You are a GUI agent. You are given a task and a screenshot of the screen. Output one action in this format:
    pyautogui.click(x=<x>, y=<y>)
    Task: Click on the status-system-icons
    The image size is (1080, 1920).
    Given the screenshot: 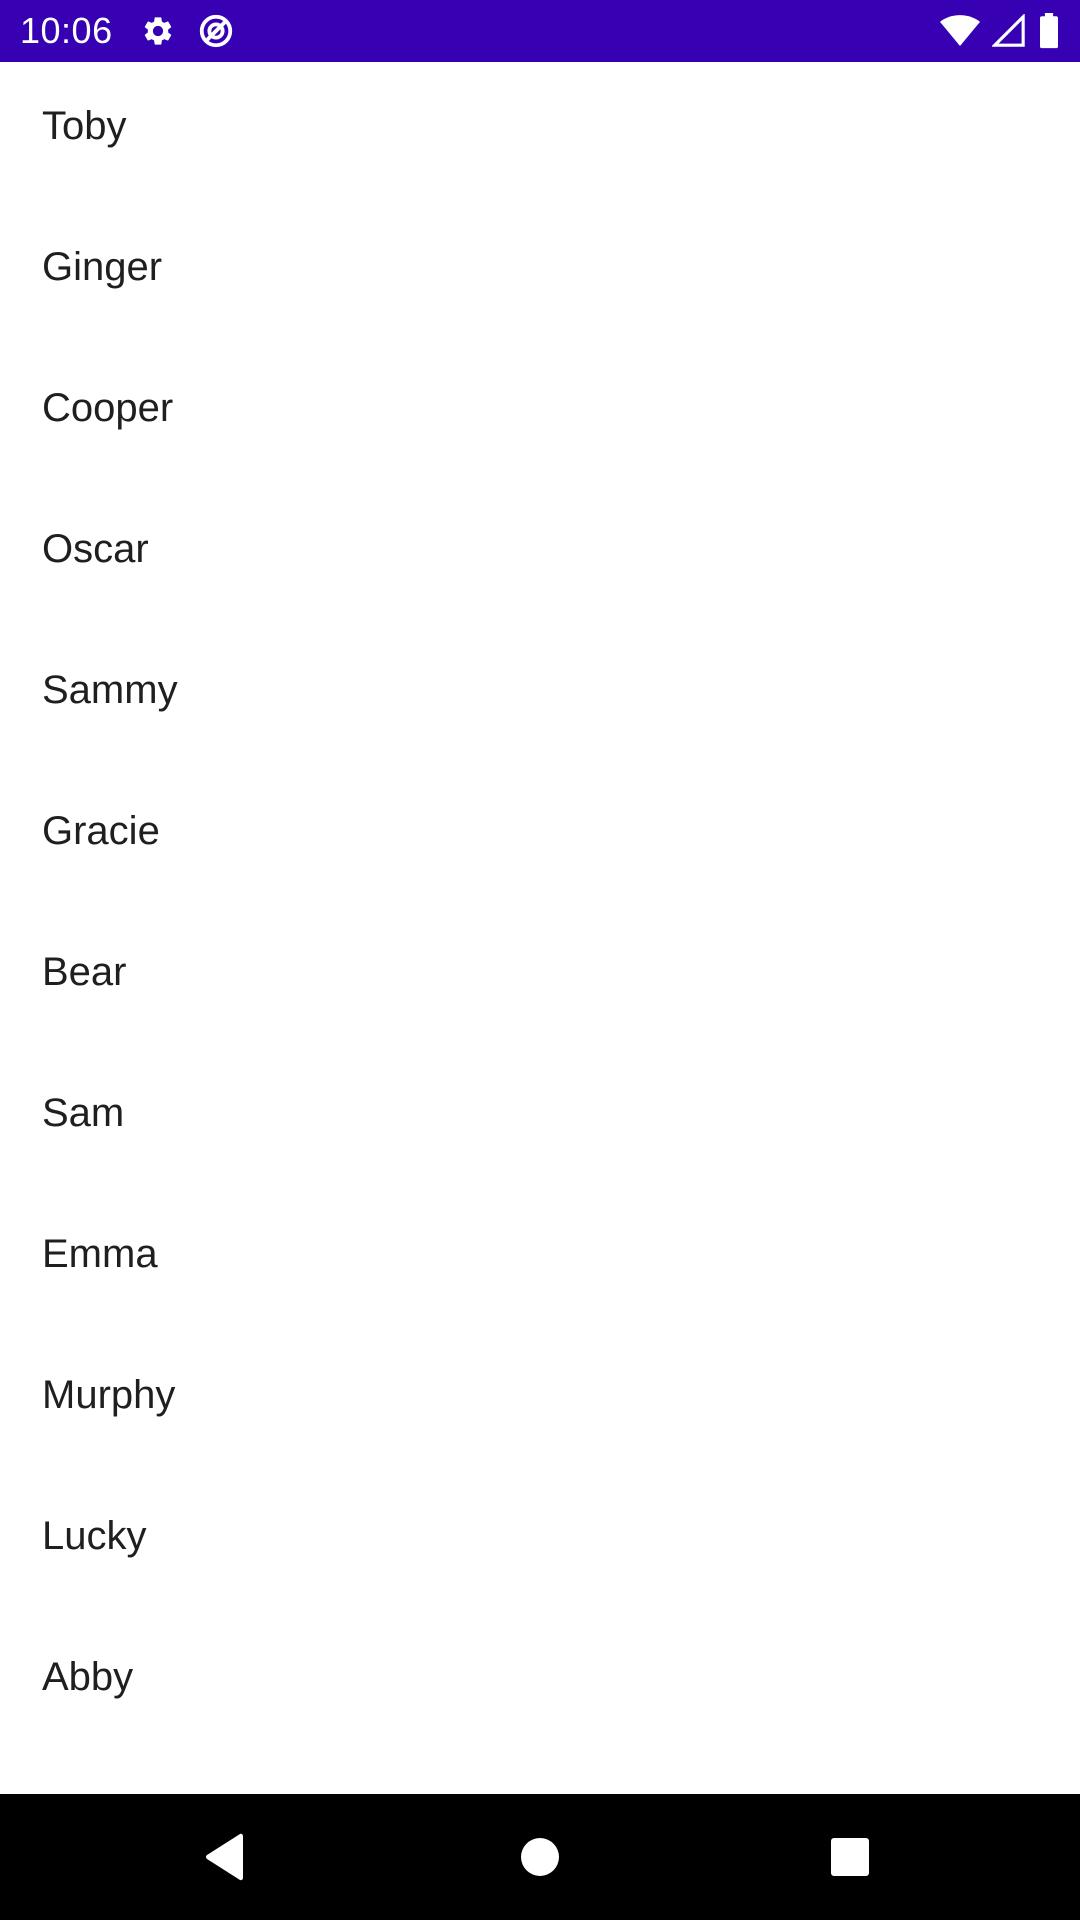 What is the action you would take?
    pyautogui.click(x=1000, y=31)
    